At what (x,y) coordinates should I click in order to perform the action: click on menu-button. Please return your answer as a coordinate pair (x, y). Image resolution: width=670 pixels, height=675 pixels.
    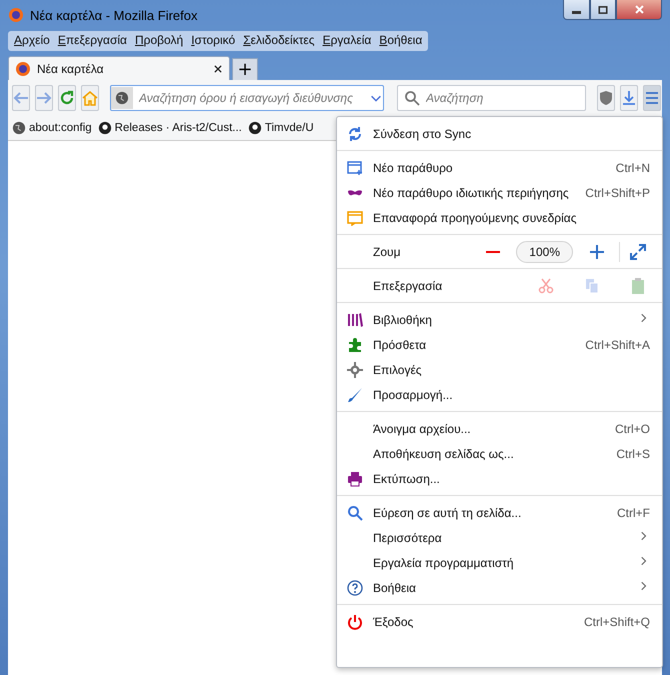
    Looking at the image, I should click on (652, 98).